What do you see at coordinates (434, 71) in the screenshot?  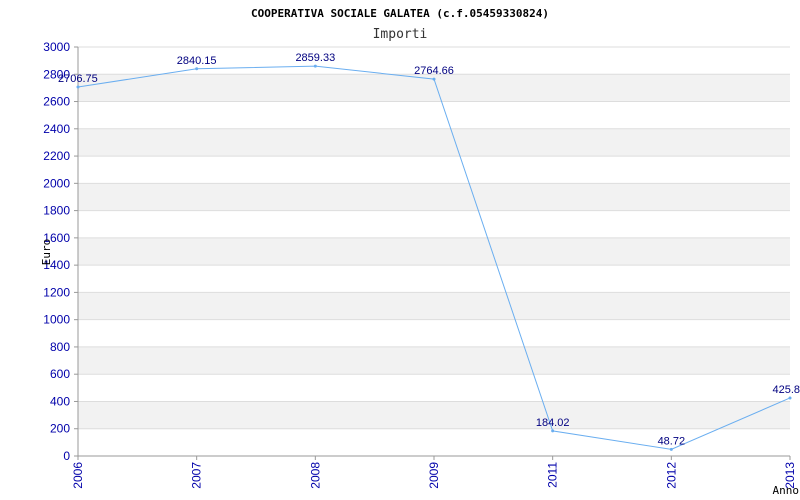 I see `data-label: 2764.66` at bounding box center [434, 71].